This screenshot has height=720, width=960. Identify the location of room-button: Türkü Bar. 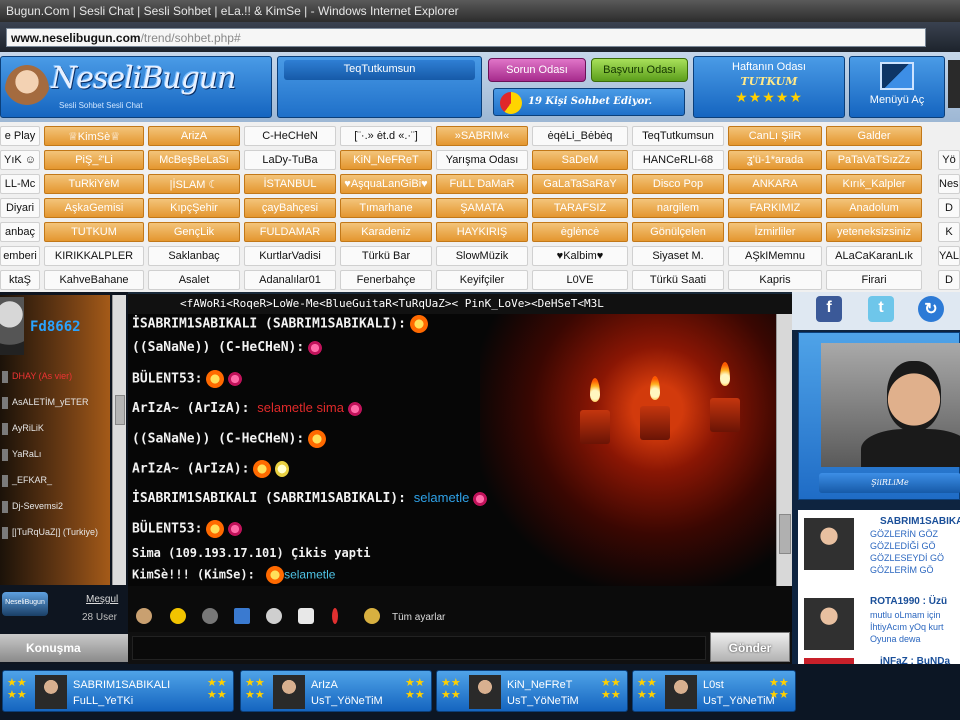
(386, 256).